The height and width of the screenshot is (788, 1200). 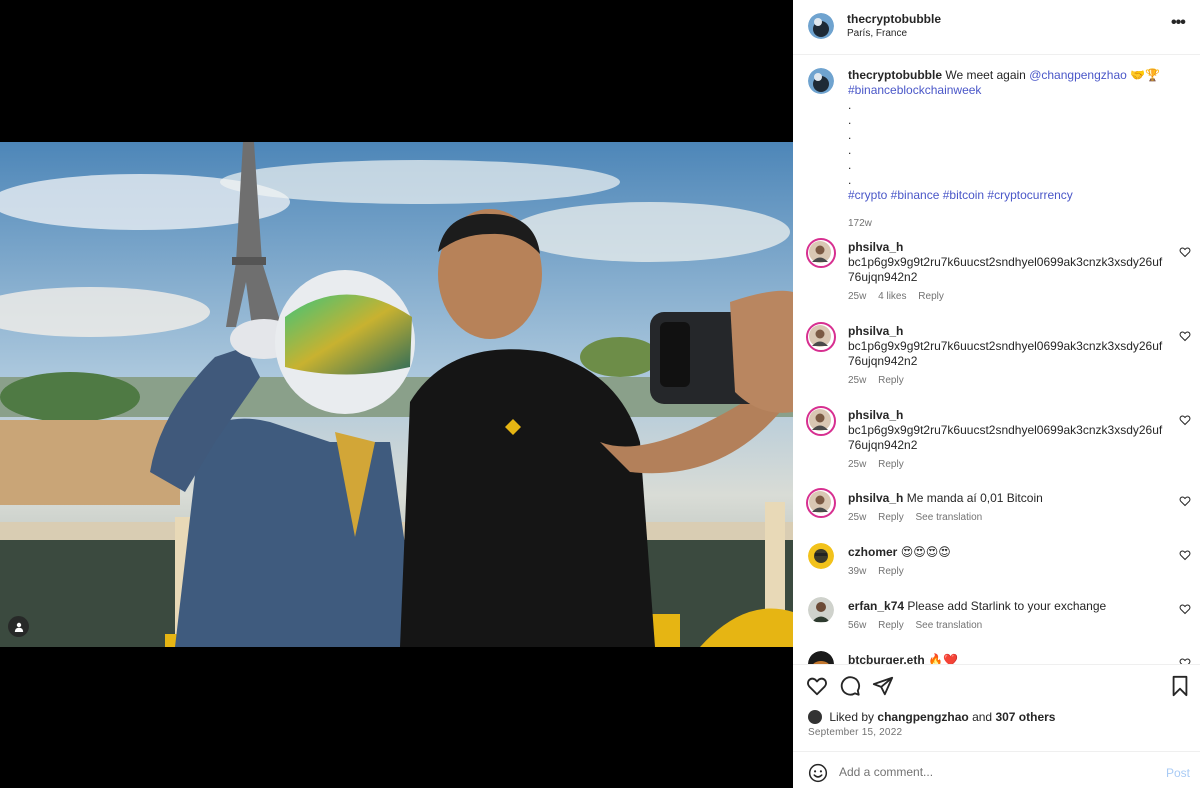 I want to click on user-tag-icon, so click(x=18, y=627).